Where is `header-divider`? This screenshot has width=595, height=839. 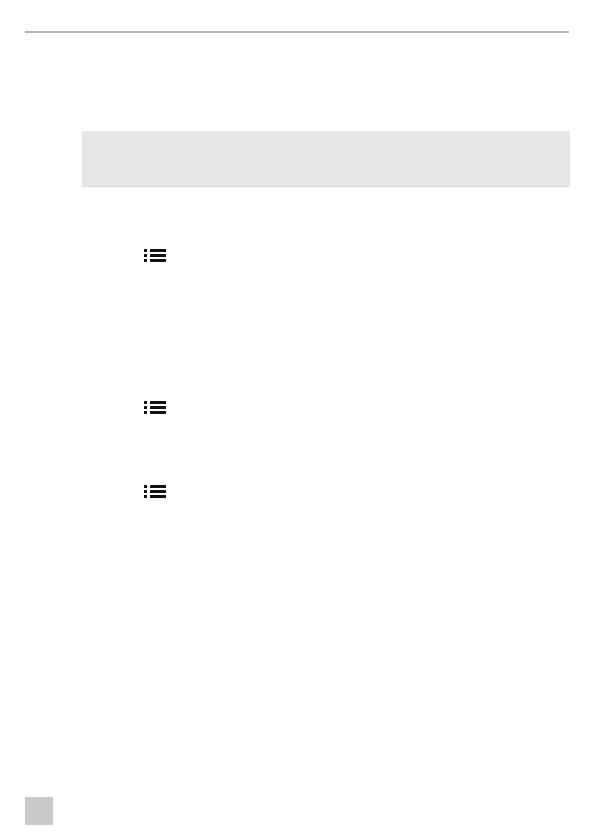 header-divider is located at coordinates (297, 32).